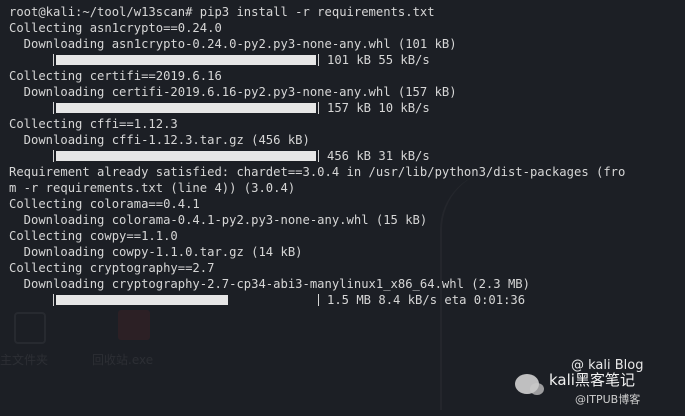 This screenshot has width=685, height=416. What do you see at coordinates (112, 268) in the screenshot?
I see `output-line: Collecting cryptography==2.7` at bounding box center [112, 268].